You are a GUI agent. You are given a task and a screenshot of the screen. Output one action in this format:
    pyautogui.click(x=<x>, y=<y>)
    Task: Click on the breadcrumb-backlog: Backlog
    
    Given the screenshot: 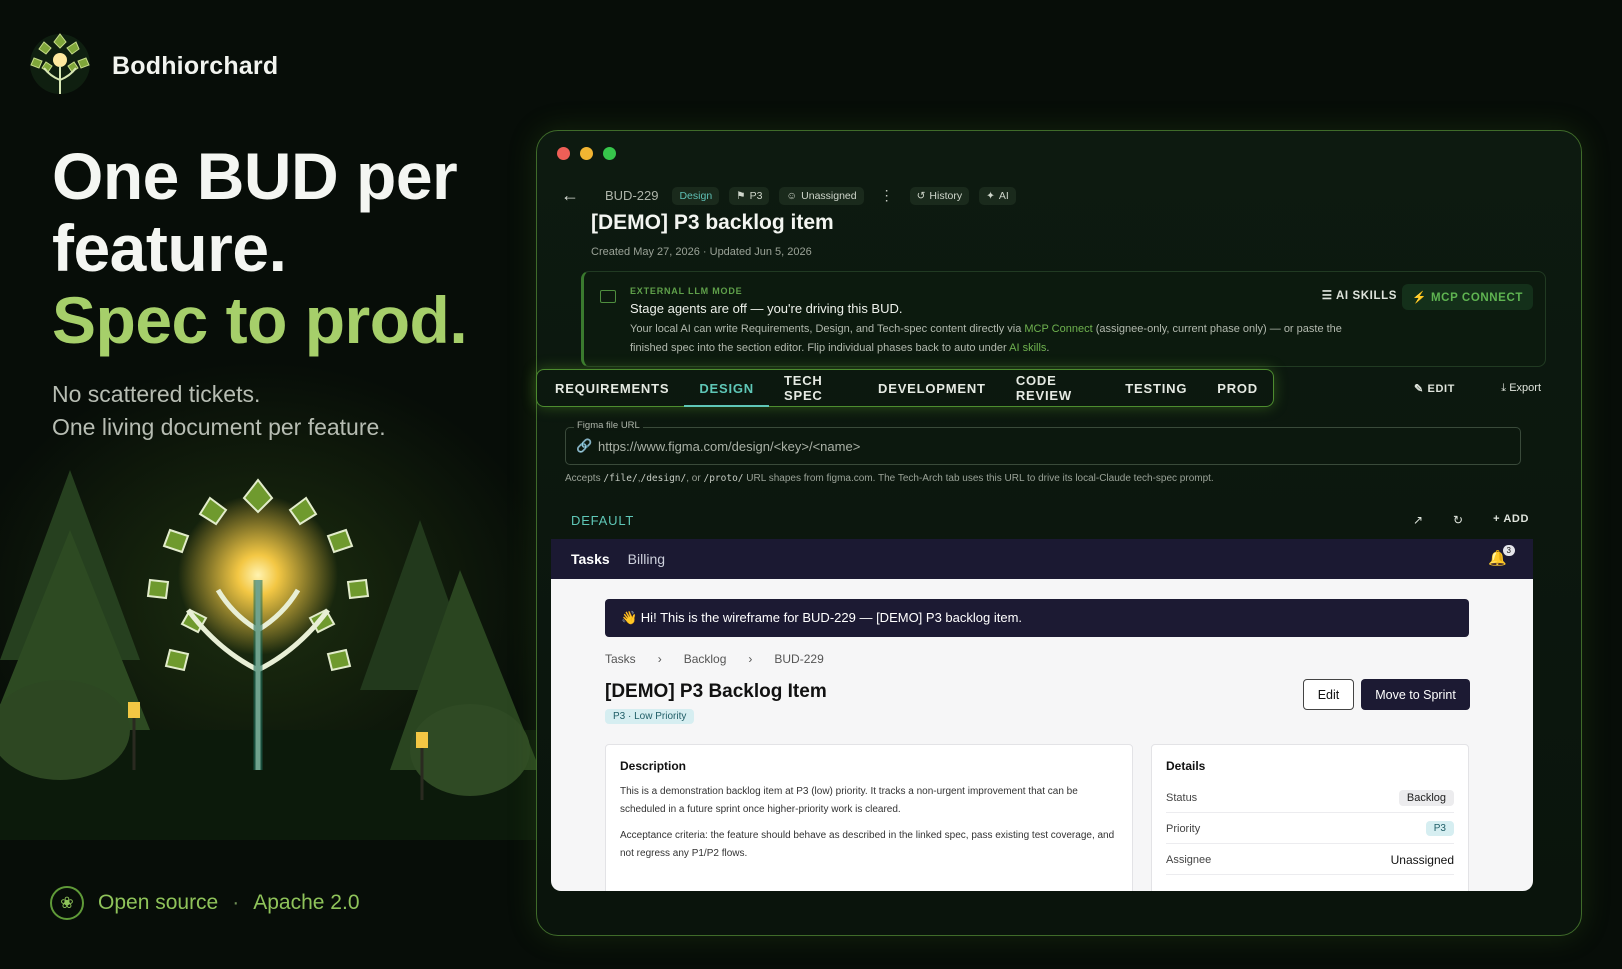 What is the action you would take?
    pyautogui.click(x=705, y=659)
    